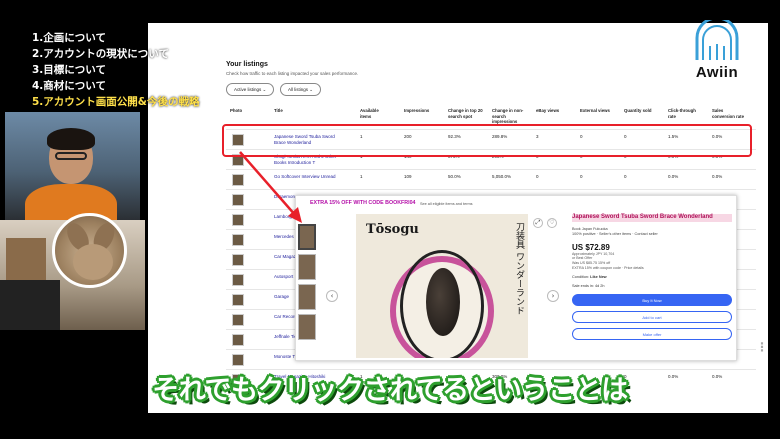 The width and height of the screenshot is (780, 439). Describe the element at coordinates (392, 229) in the screenshot. I see `book-title: Tōsogu` at that location.